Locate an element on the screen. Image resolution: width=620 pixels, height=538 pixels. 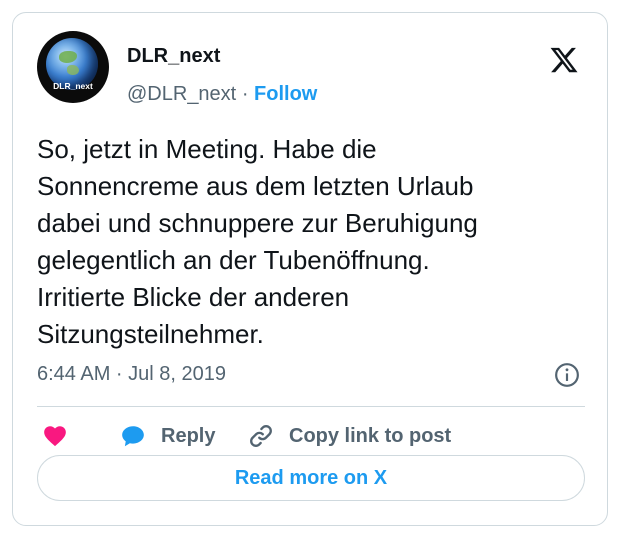
like-button is located at coordinates (55, 436).